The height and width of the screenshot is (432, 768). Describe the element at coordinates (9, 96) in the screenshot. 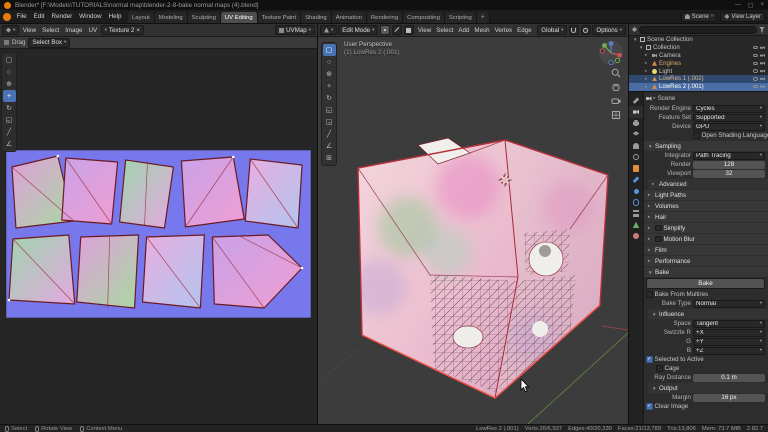

I see `uv-tool-move: +` at that location.